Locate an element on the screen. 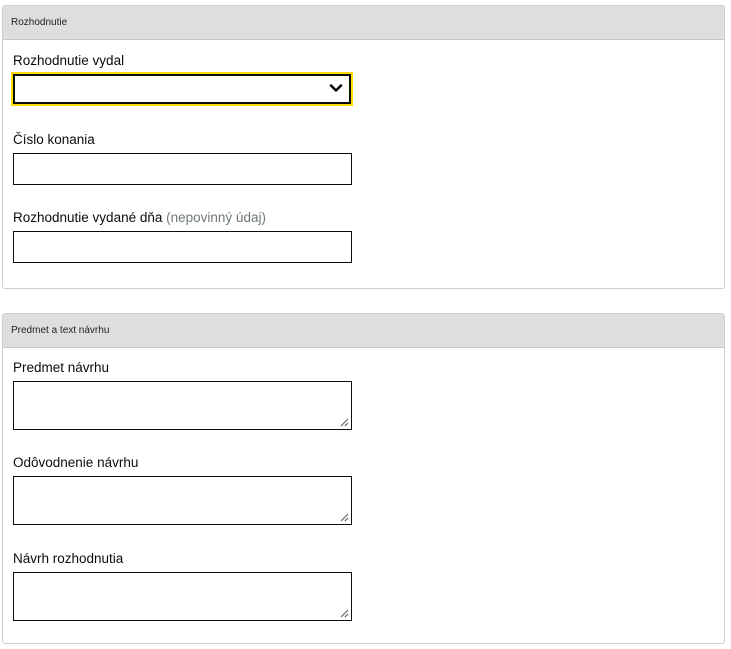  chevron-down-icon is located at coordinates (336, 88).